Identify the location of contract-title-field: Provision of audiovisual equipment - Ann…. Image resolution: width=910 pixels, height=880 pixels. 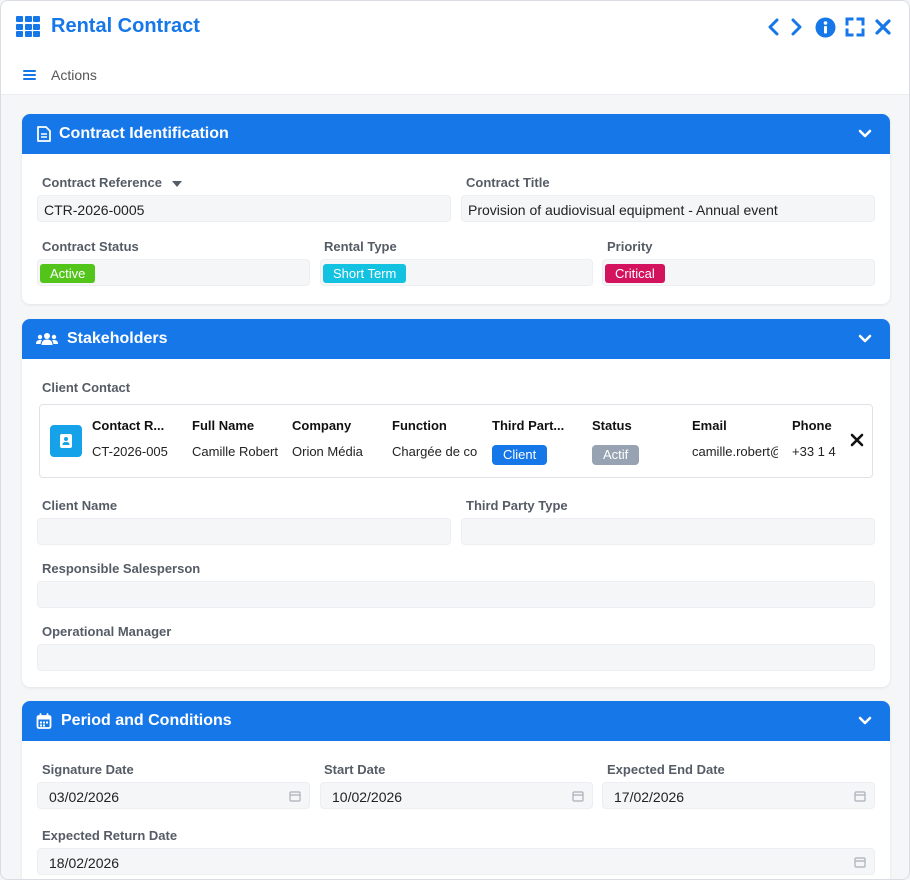
(668, 208).